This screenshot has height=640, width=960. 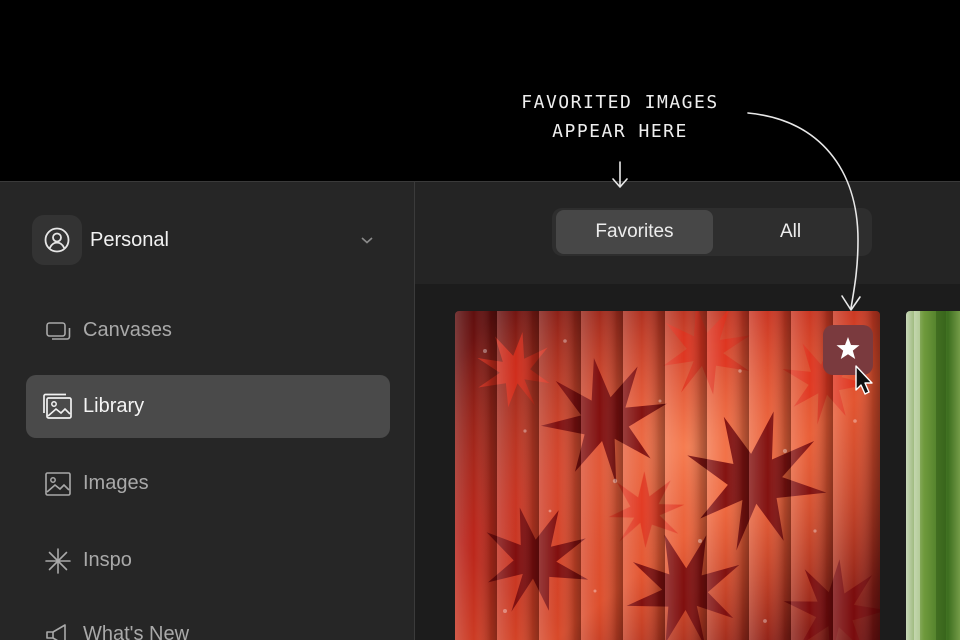 I want to click on view-toggle: Favorites All, so click(x=712, y=232).